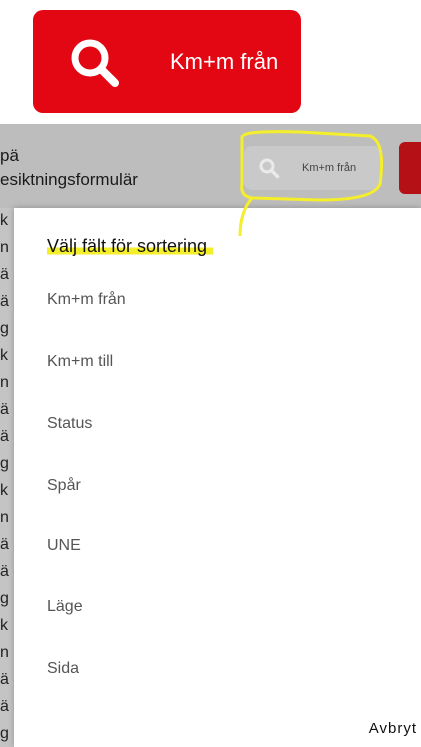 This screenshot has width=421, height=747. Describe the element at coordinates (69, 424) in the screenshot. I see `option-status: Status` at that location.